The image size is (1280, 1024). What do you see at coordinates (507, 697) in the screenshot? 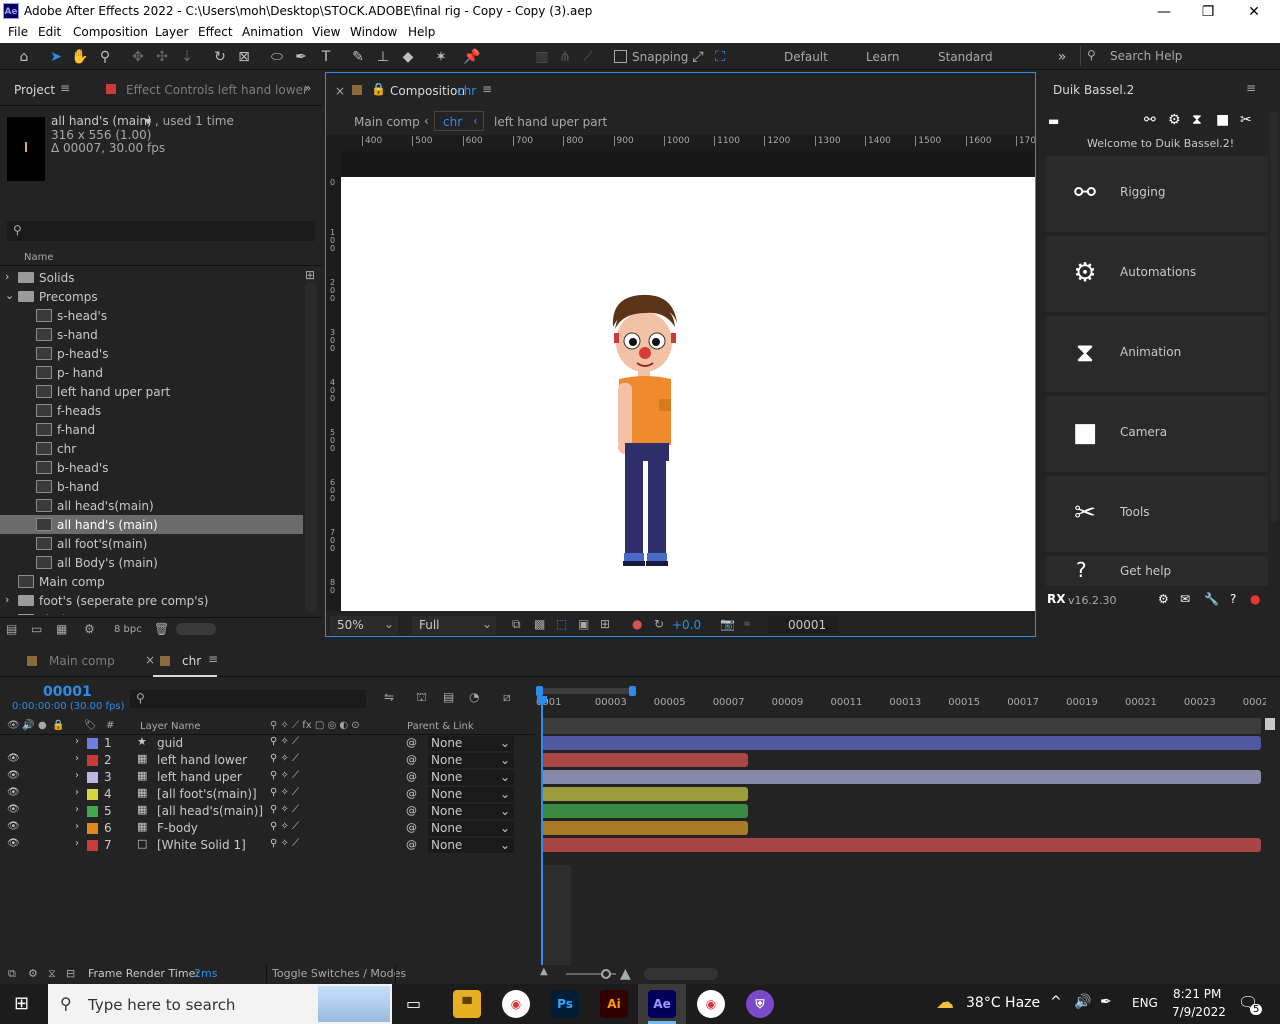
I see `graph-editor-icon: ⧄` at bounding box center [507, 697].